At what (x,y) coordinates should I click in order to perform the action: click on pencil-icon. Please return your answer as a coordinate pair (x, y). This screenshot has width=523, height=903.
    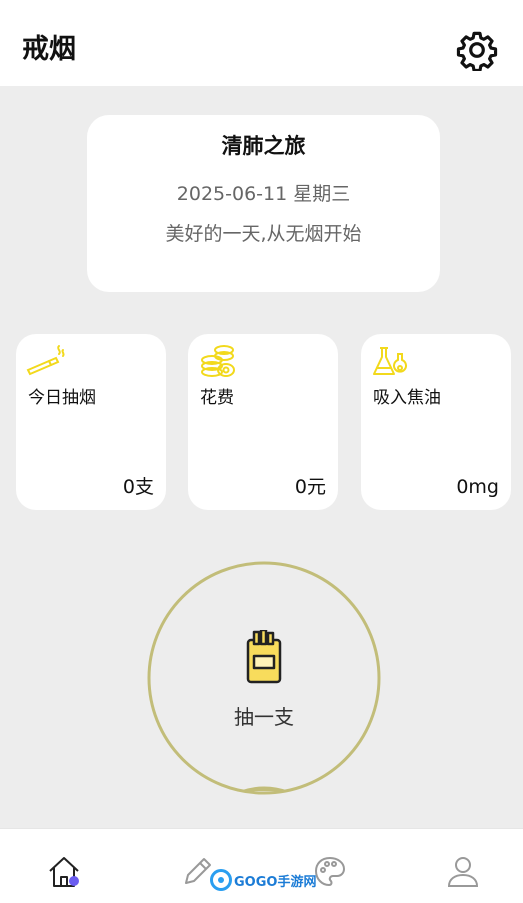
    Looking at the image, I should click on (197, 872).